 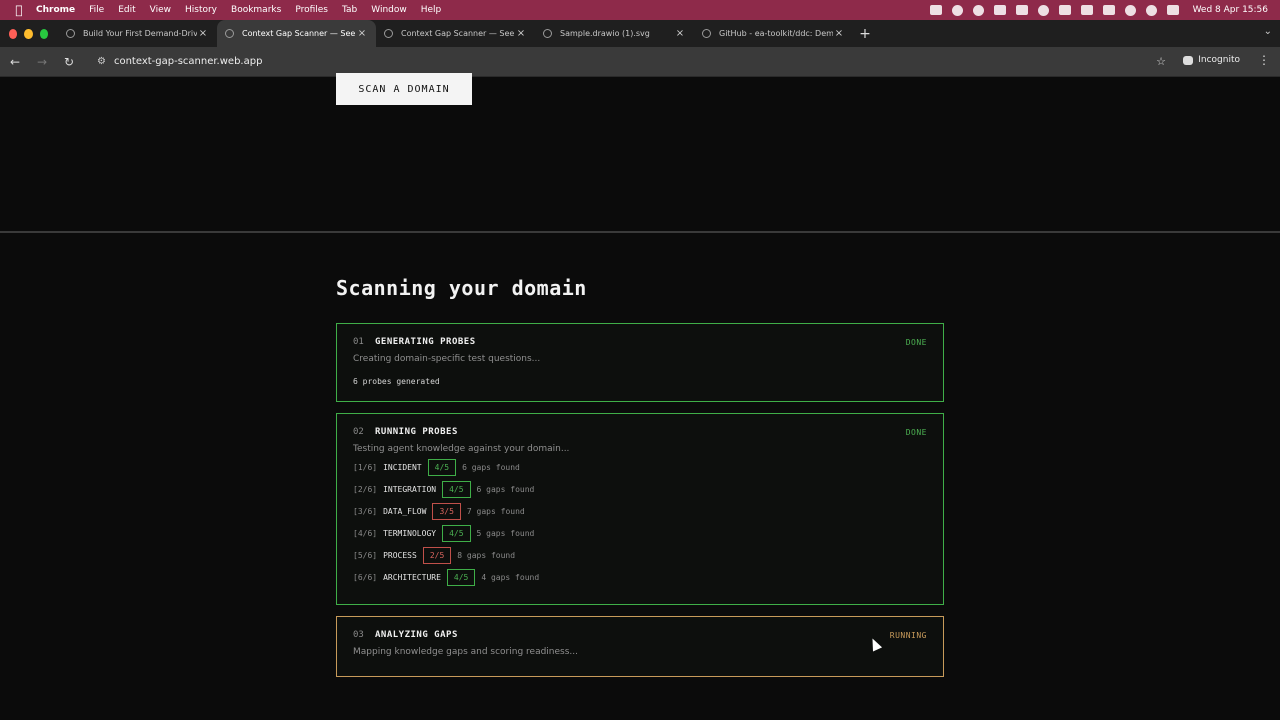 I want to click on control-center-icon, so click(x=1172, y=10).